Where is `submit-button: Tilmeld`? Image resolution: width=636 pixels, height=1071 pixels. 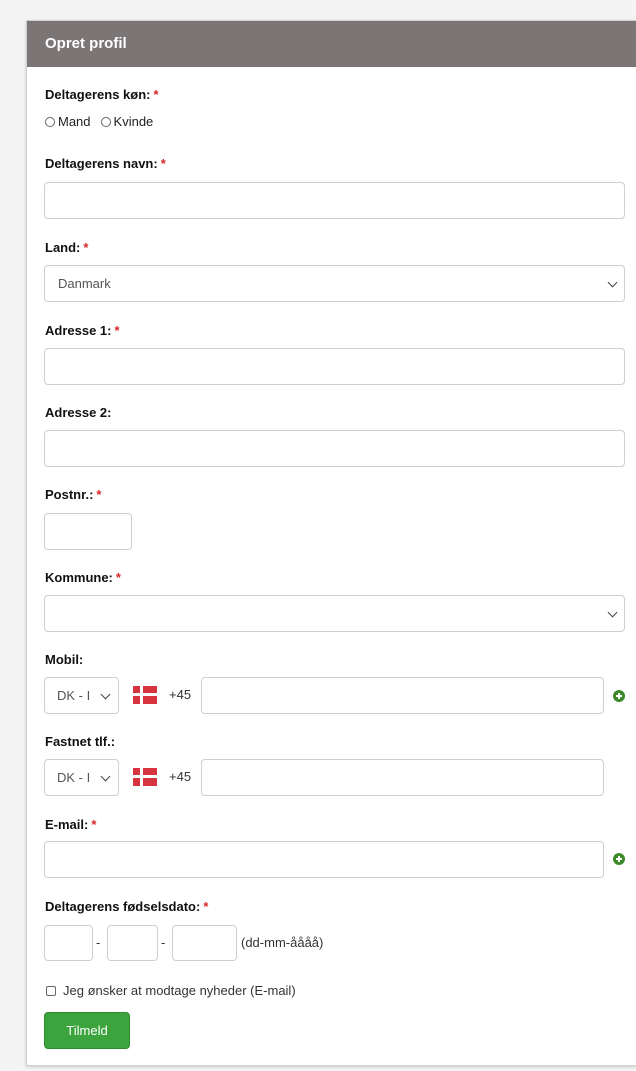 submit-button: Tilmeld is located at coordinates (87, 1030).